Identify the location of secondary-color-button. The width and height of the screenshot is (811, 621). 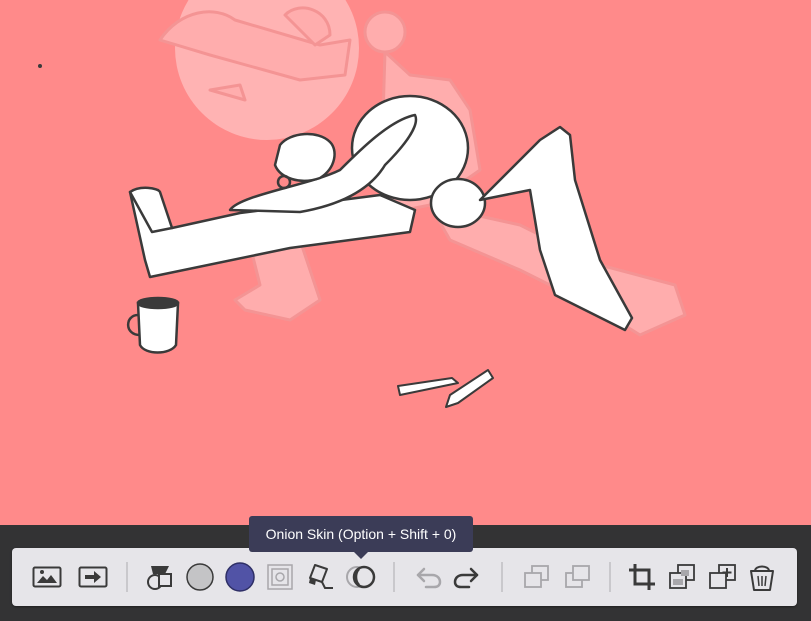
(200, 577).